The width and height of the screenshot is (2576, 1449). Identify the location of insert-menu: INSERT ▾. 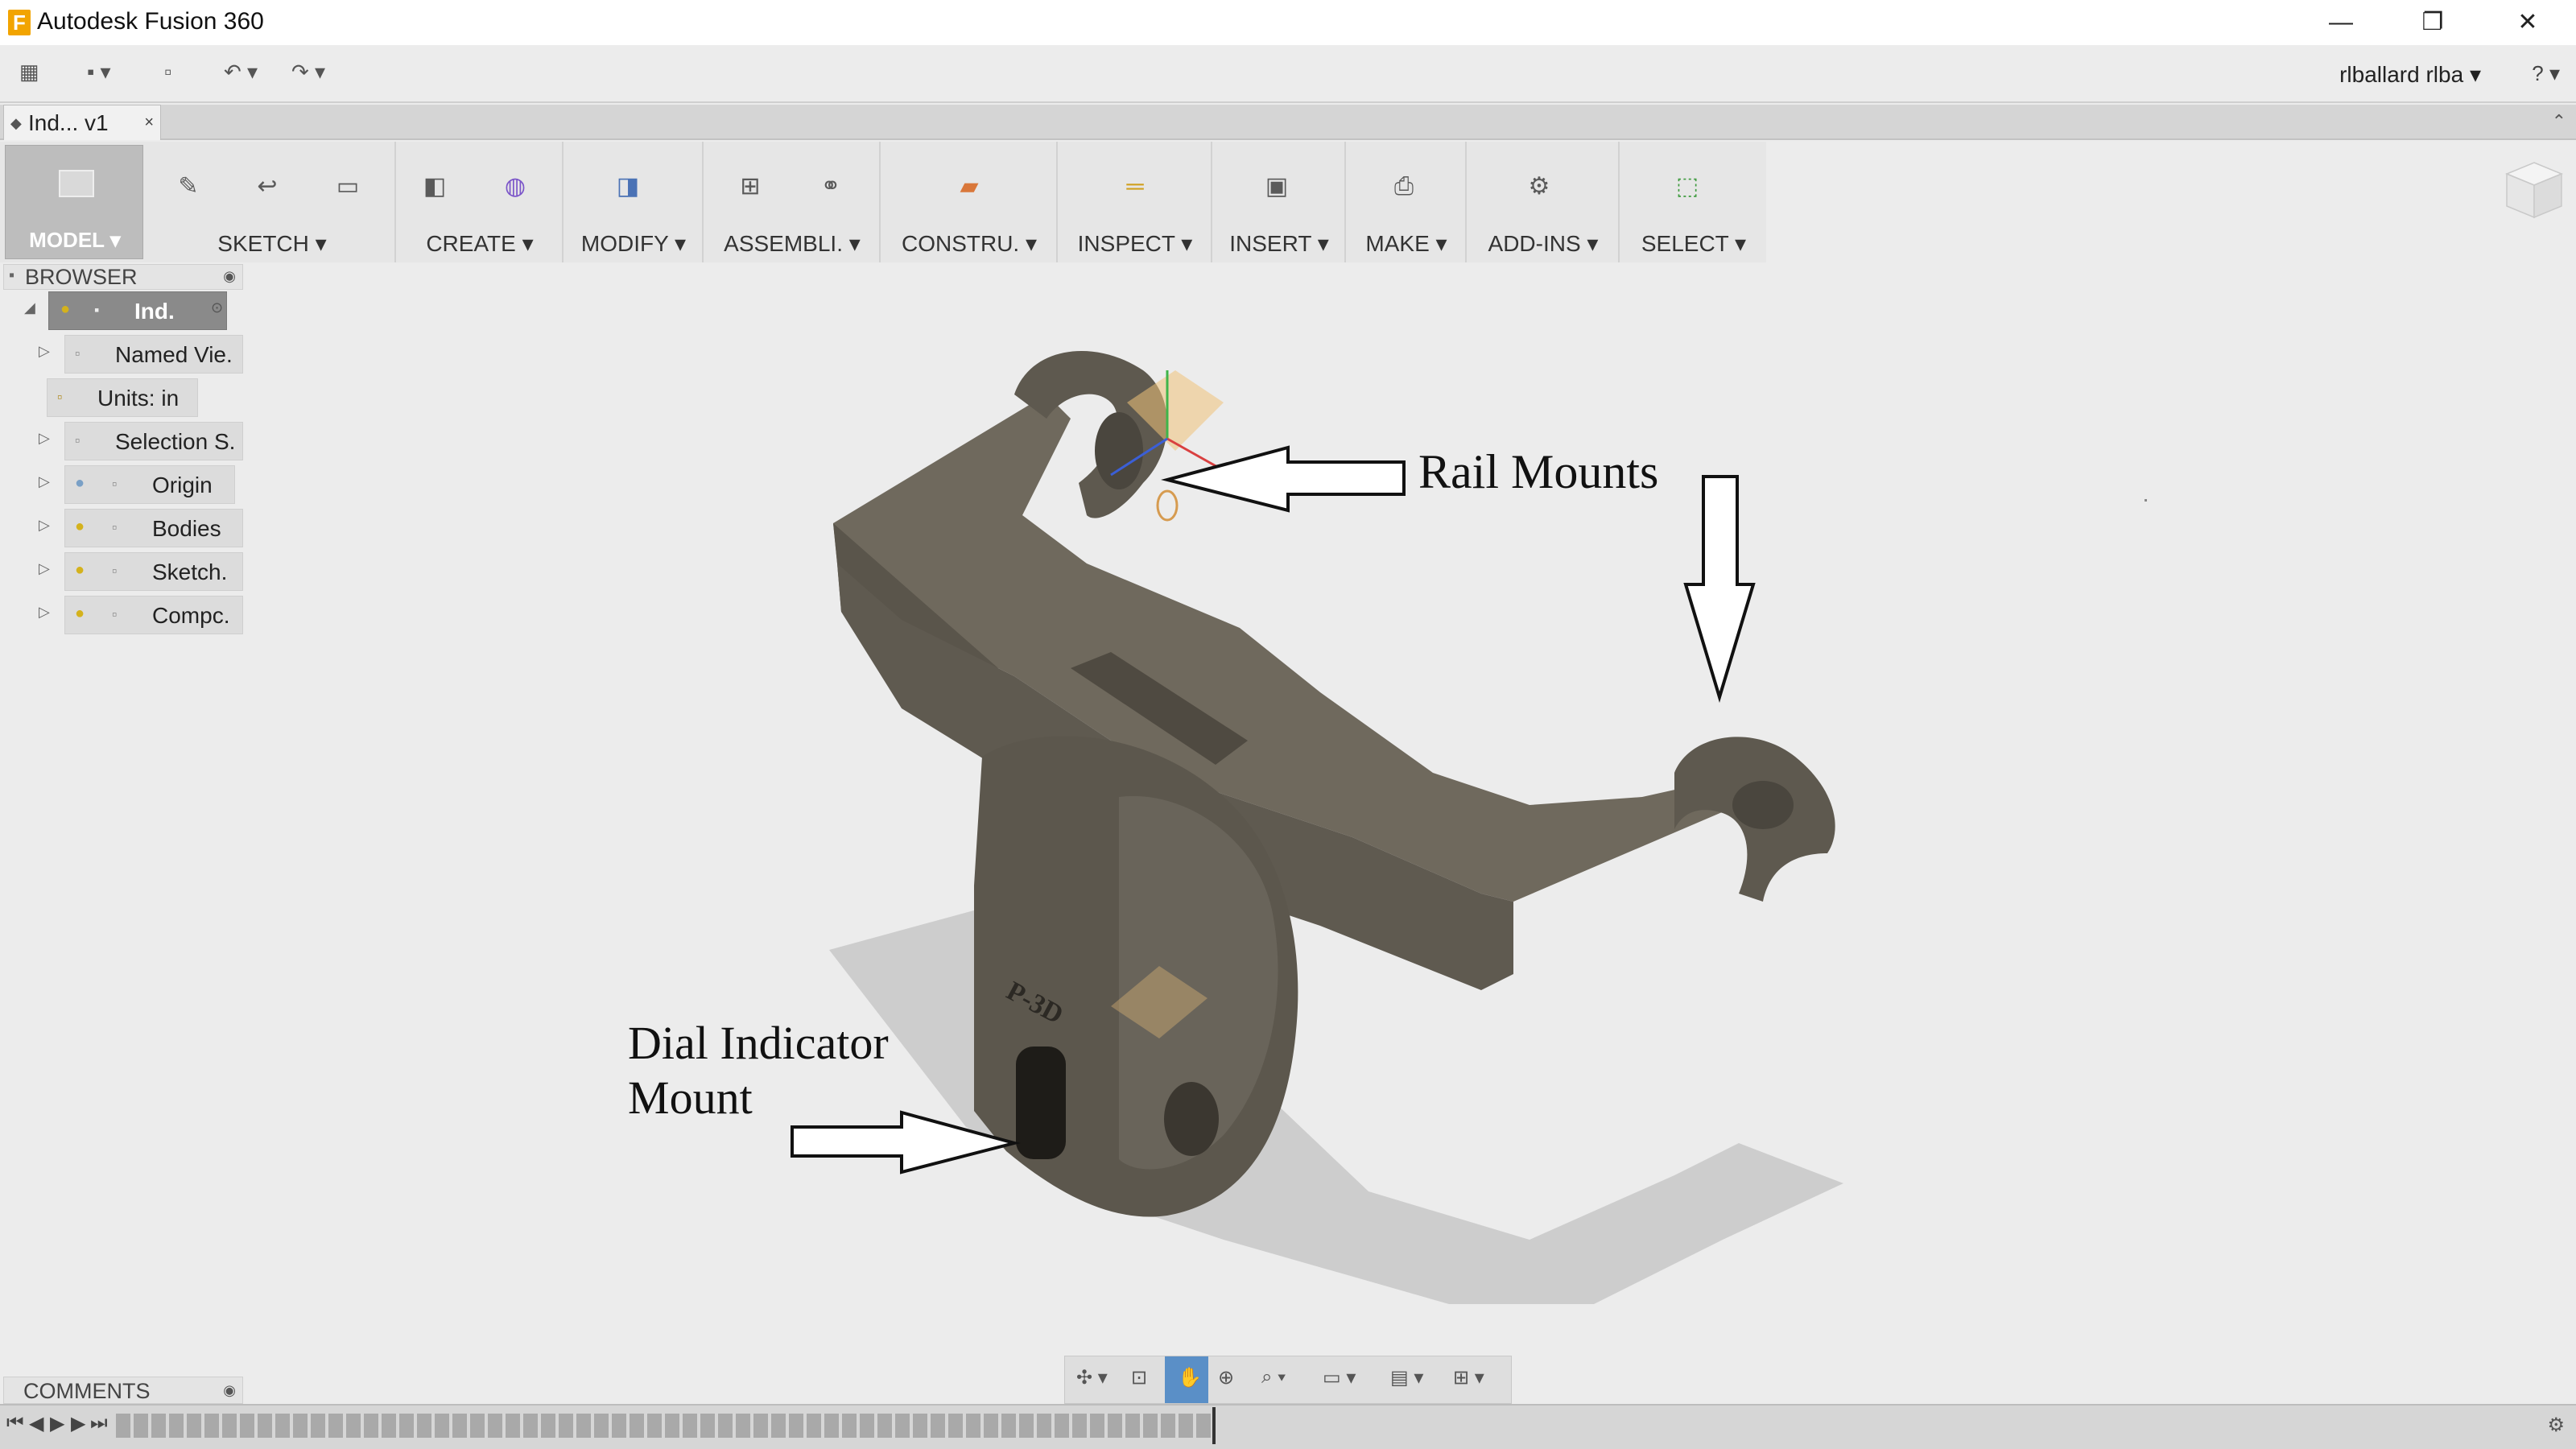
(1279, 243).